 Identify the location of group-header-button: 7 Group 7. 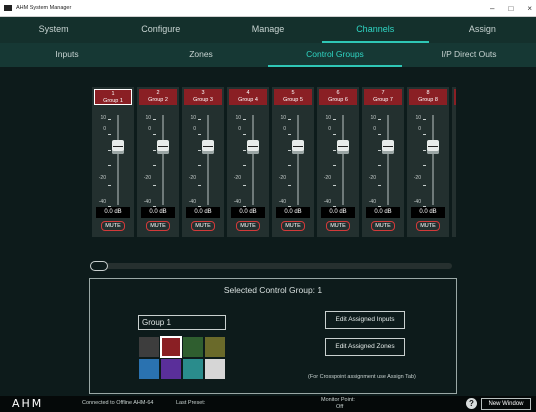
(383, 97).